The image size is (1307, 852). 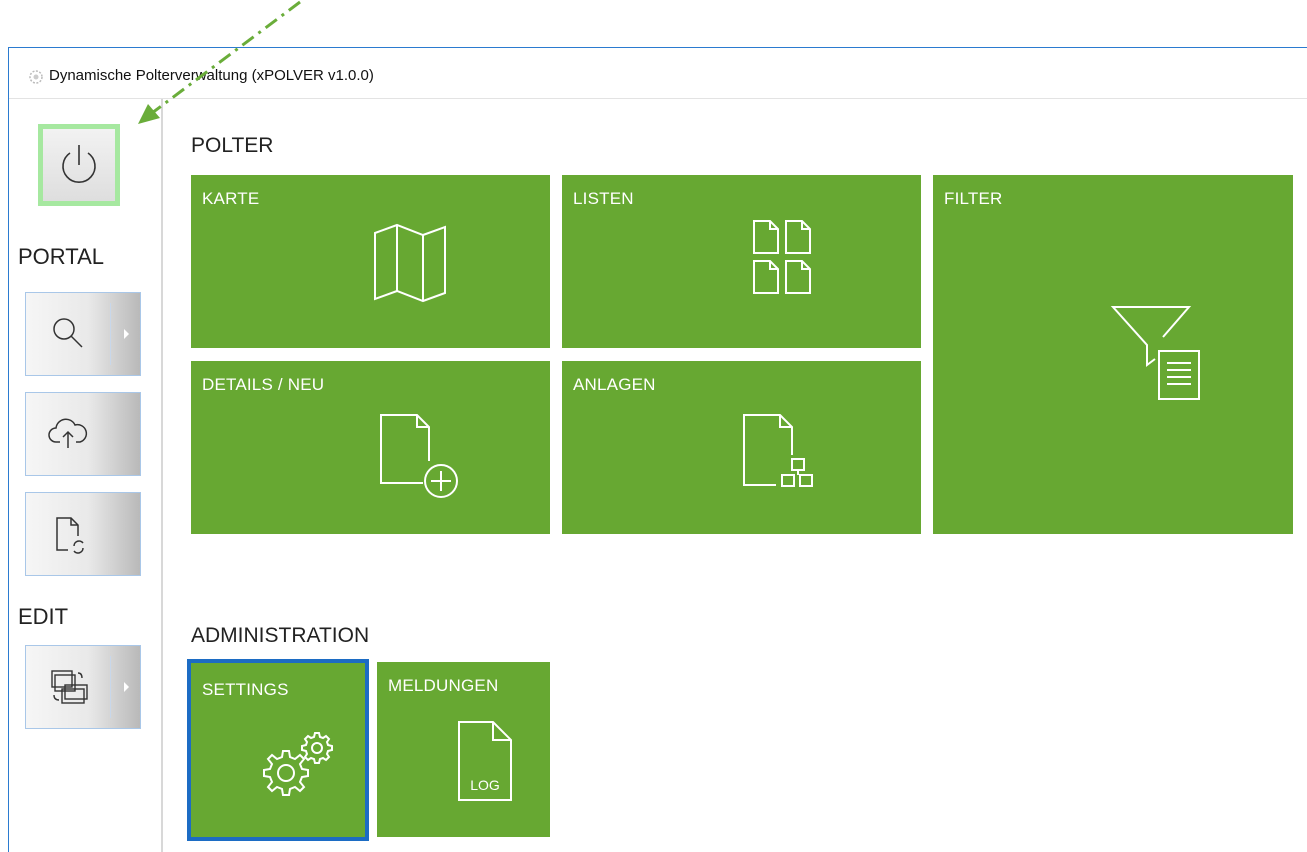 I want to click on tile-label: ANLAGEN, so click(x=614, y=384).